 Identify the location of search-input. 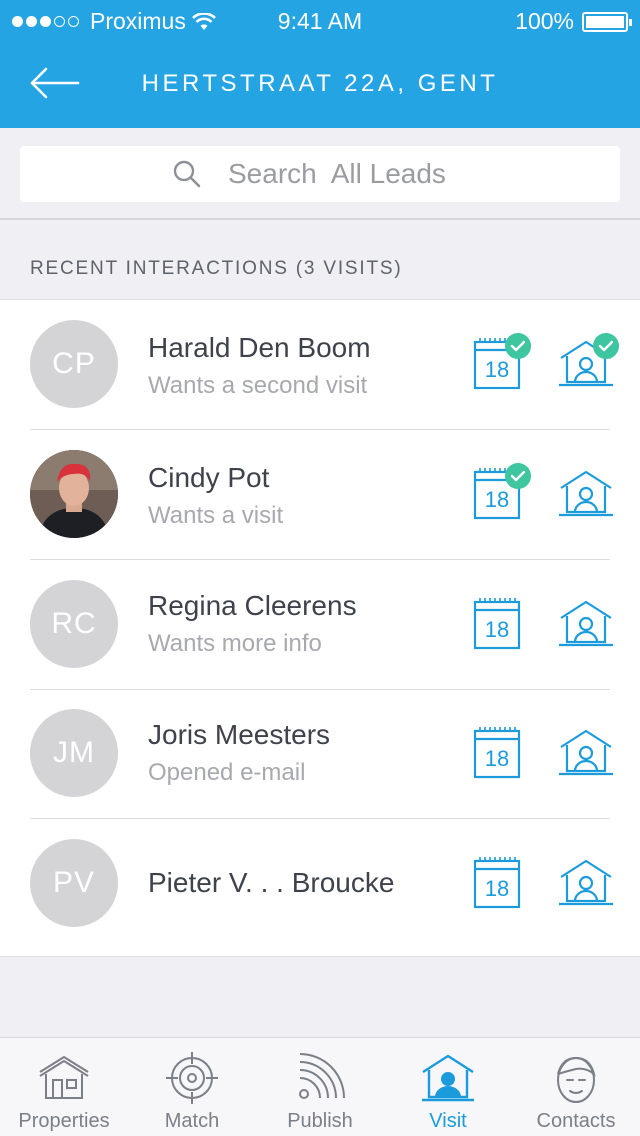
(348, 174).